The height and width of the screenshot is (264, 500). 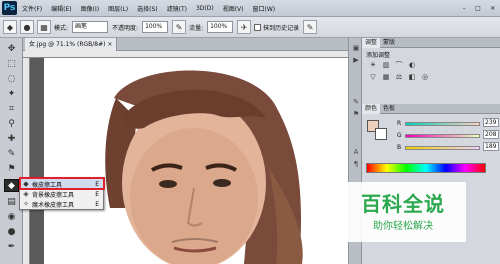 What do you see at coordinates (442, 136) in the screenshot?
I see `slider-g` at bounding box center [442, 136].